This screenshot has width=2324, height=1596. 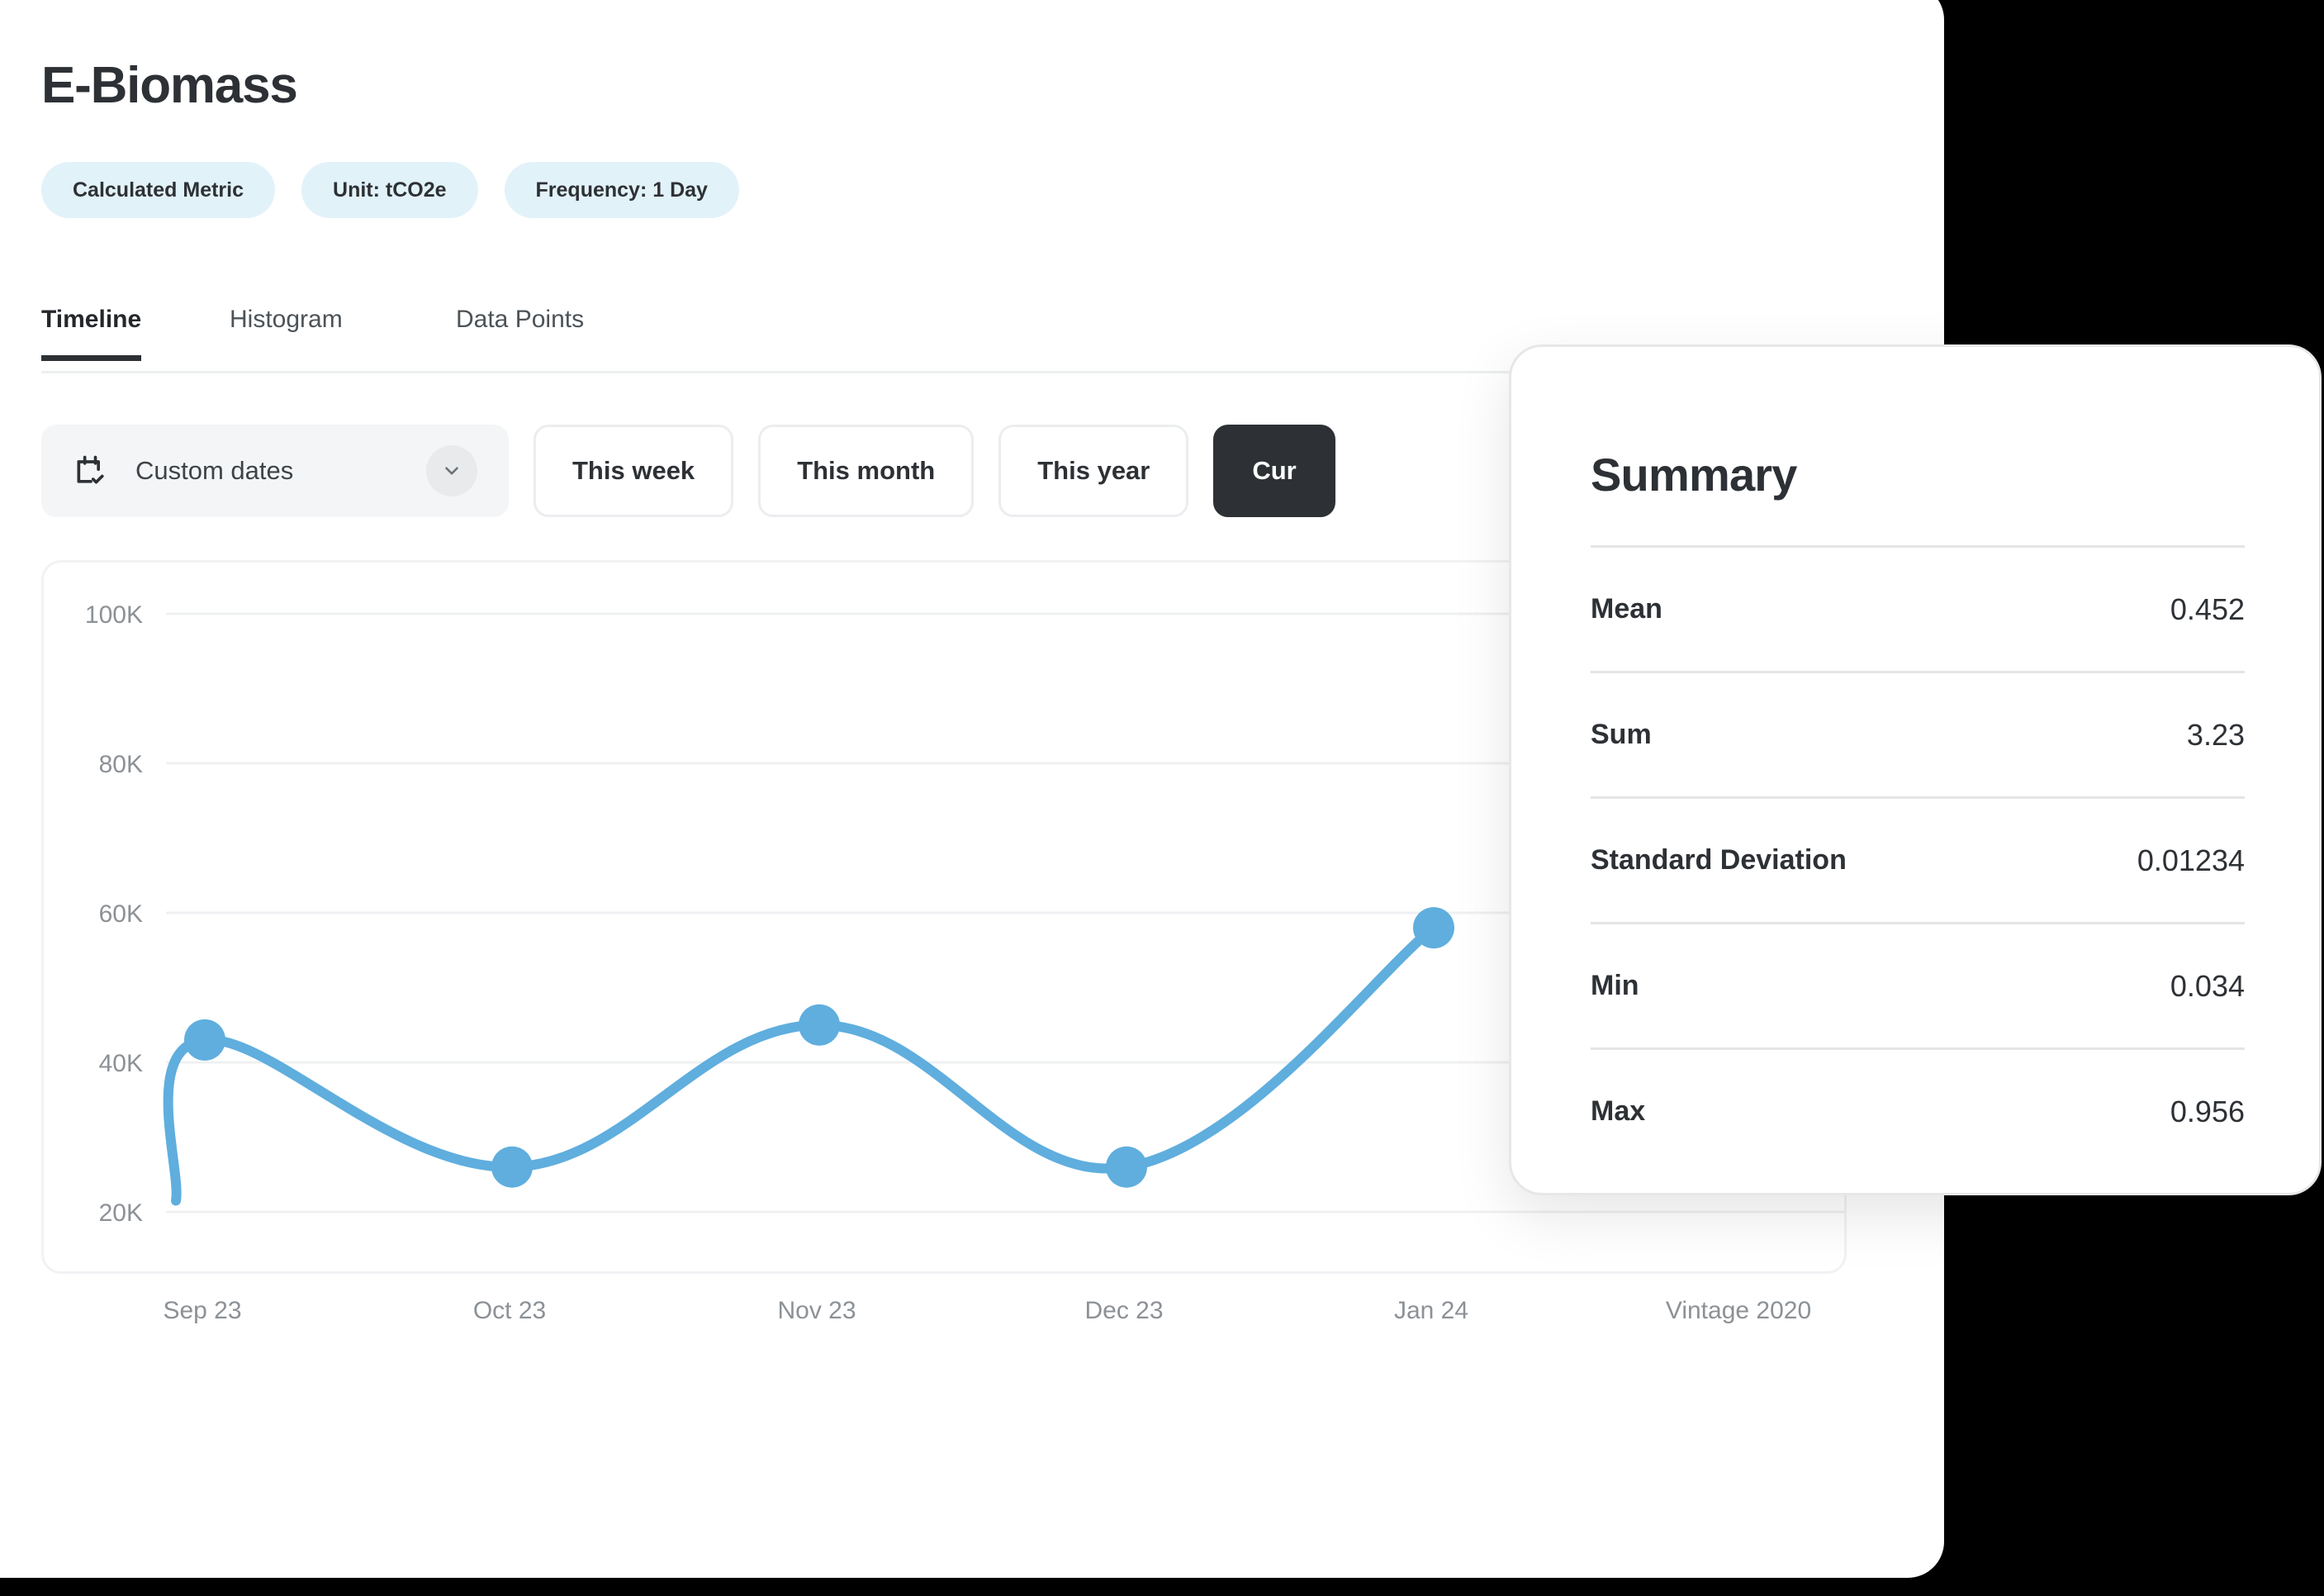 What do you see at coordinates (114, 615) in the screenshot?
I see `chart-y-tick-label: 100K` at bounding box center [114, 615].